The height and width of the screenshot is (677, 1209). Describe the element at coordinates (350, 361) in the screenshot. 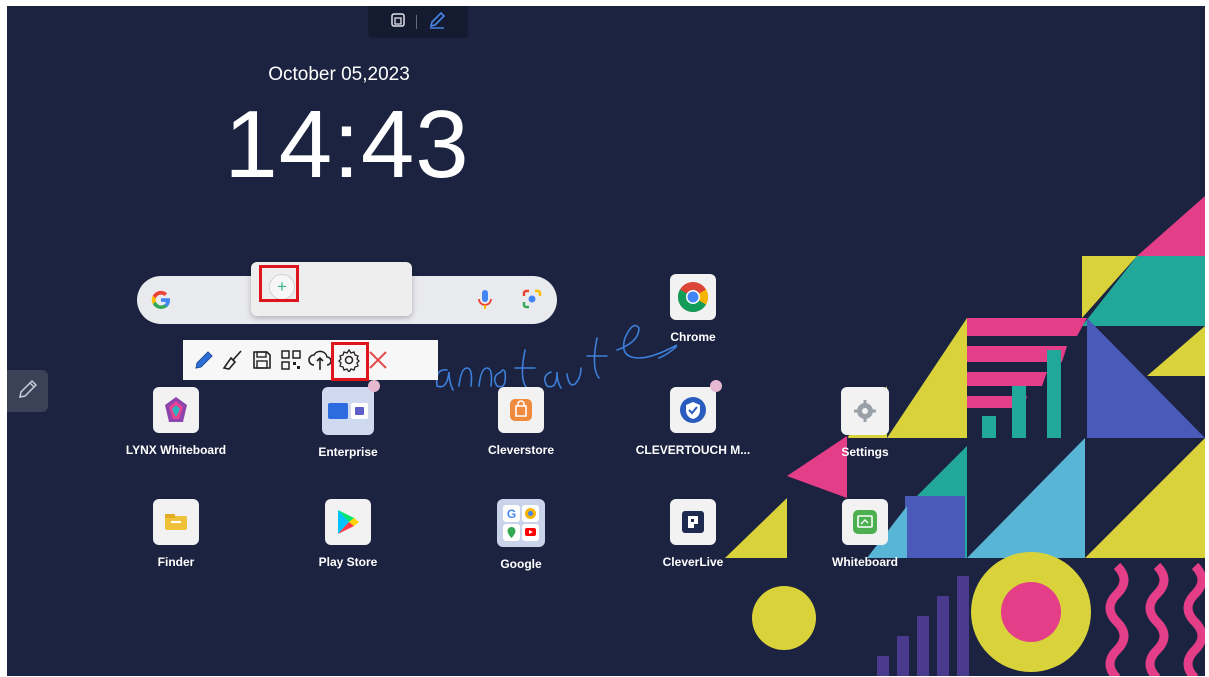

I see `highlight-box-upload` at that location.